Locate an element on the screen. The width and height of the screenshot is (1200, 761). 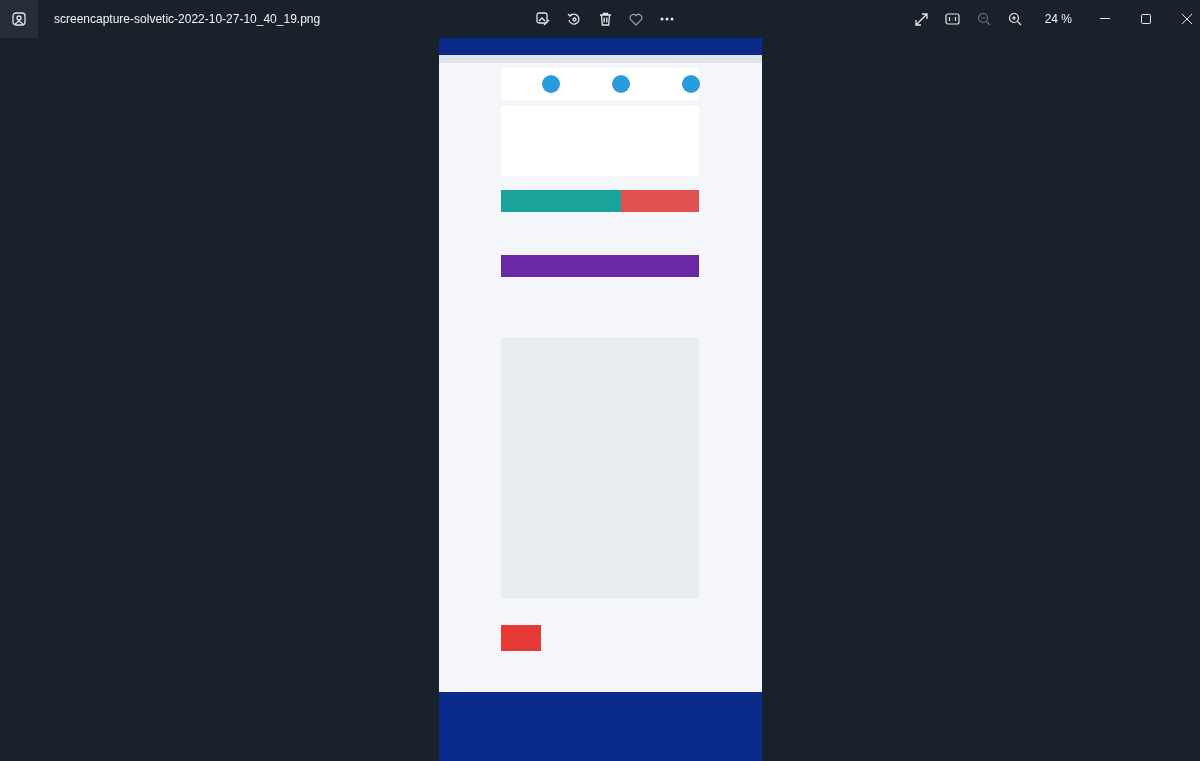
zoom-level: 24 % is located at coordinates (1058, 19).